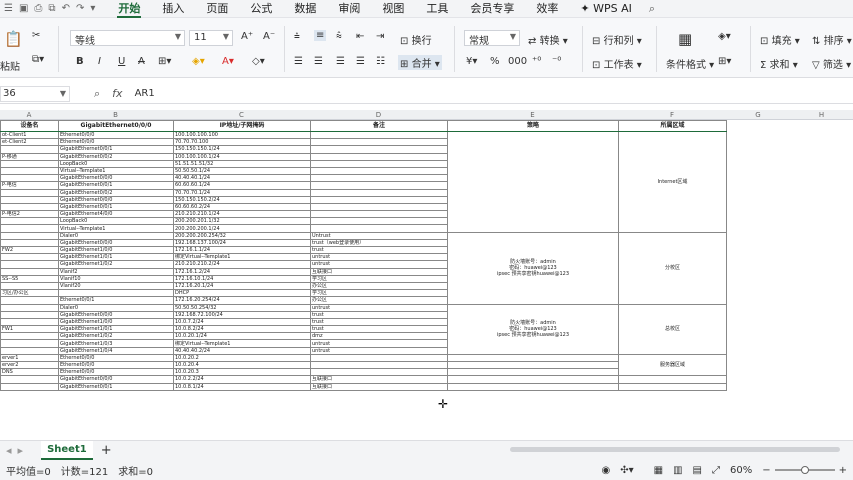 The image size is (853, 480). Describe the element at coordinates (380, 61) in the screenshot. I see `distribute-icon: ☷` at that location.